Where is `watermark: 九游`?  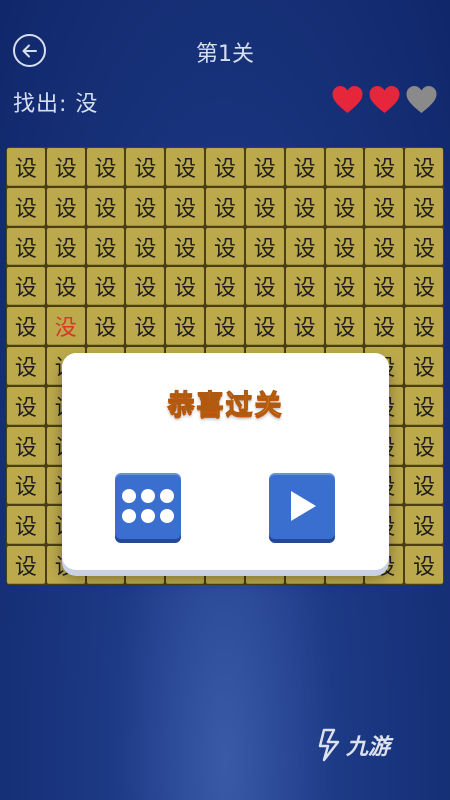 watermark: 九游 is located at coordinates (354, 745).